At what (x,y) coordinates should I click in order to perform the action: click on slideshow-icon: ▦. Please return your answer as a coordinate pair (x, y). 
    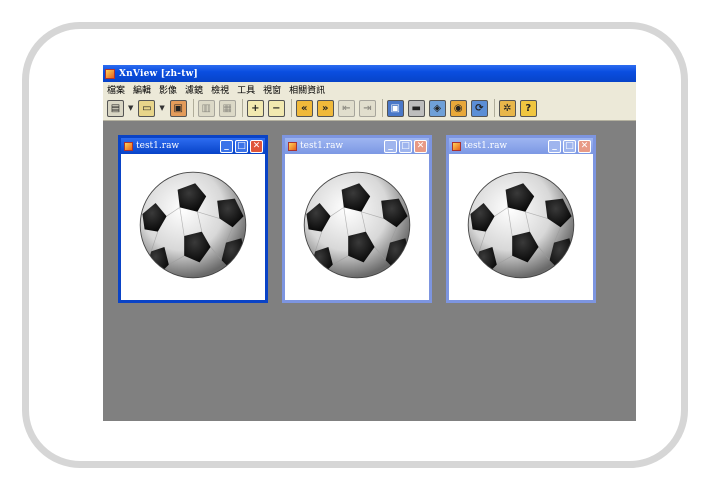
    Looking at the image, I should click on (227, 108).